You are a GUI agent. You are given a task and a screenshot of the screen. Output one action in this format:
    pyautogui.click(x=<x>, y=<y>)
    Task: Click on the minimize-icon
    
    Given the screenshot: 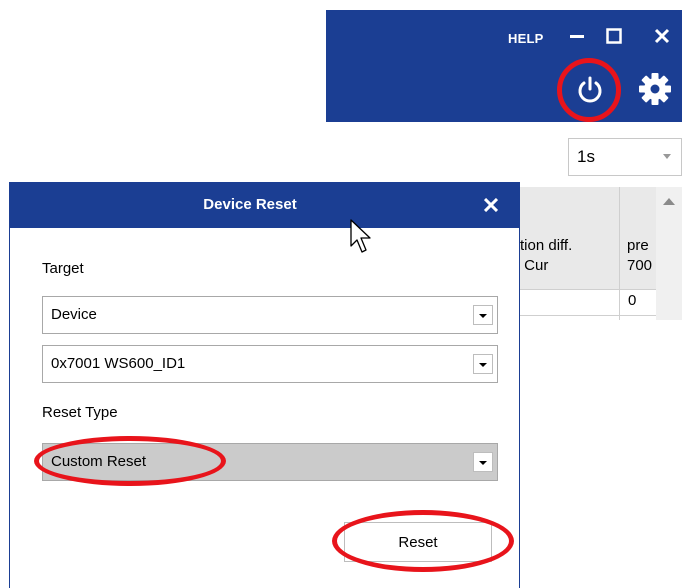 What is the action you would take?
    pyautogui.click(x=577, y=36)
    